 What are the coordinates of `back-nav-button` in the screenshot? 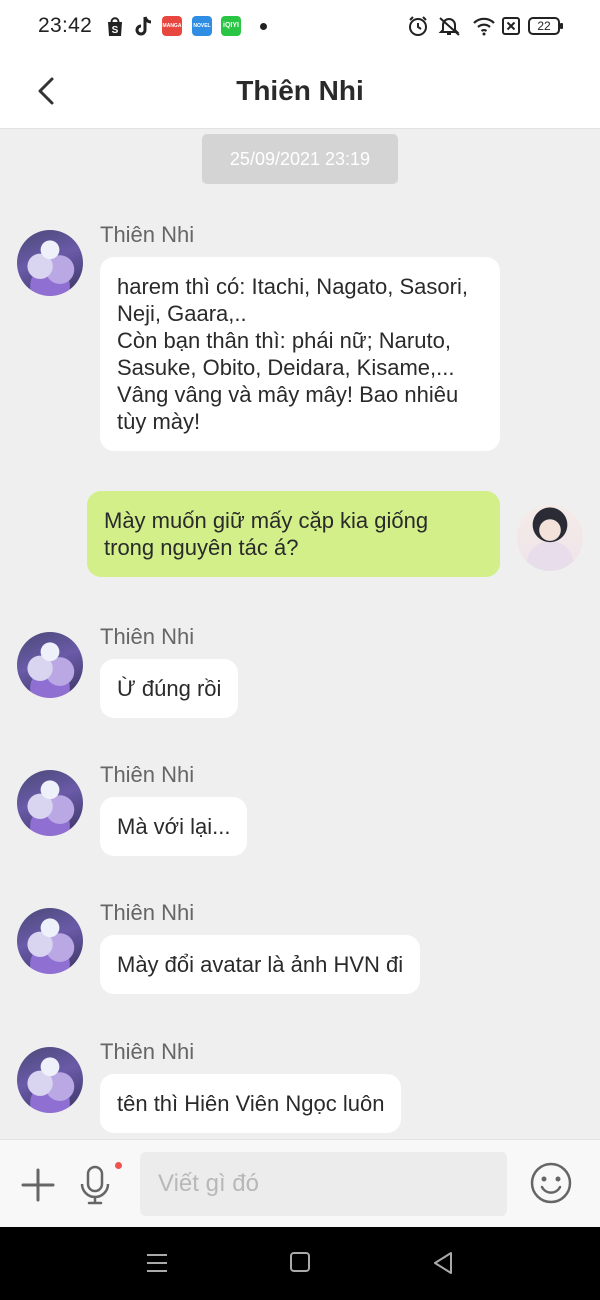 It's located at (443, 1265).